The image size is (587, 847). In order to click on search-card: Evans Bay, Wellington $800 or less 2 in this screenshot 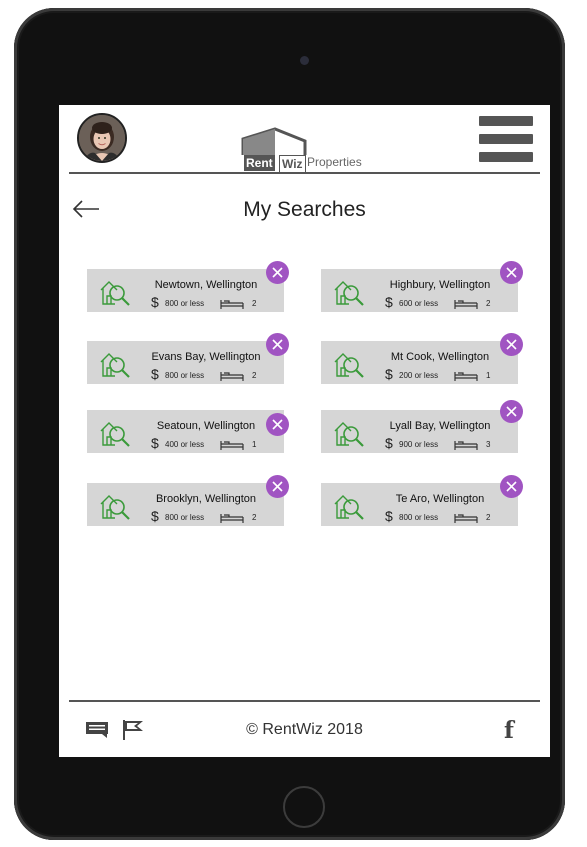, I will do `click(185, 362)`.